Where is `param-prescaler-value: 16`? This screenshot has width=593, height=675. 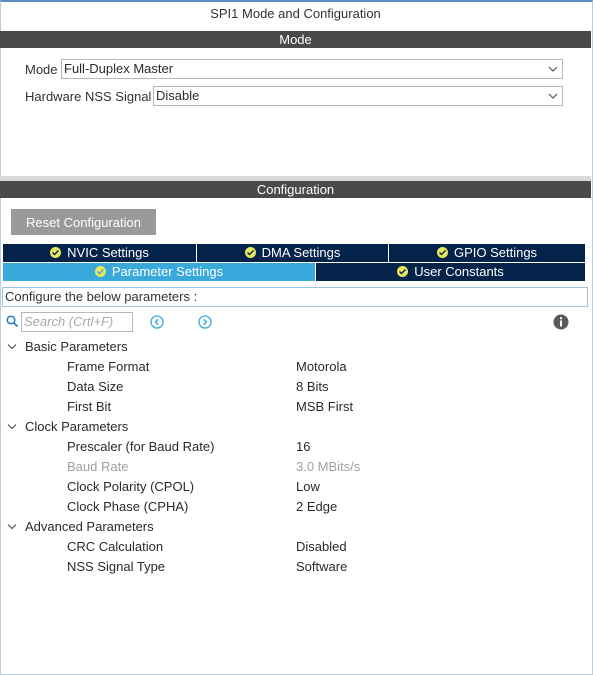 param-prescaler-value: 16 is located at coordinates (303, 446).